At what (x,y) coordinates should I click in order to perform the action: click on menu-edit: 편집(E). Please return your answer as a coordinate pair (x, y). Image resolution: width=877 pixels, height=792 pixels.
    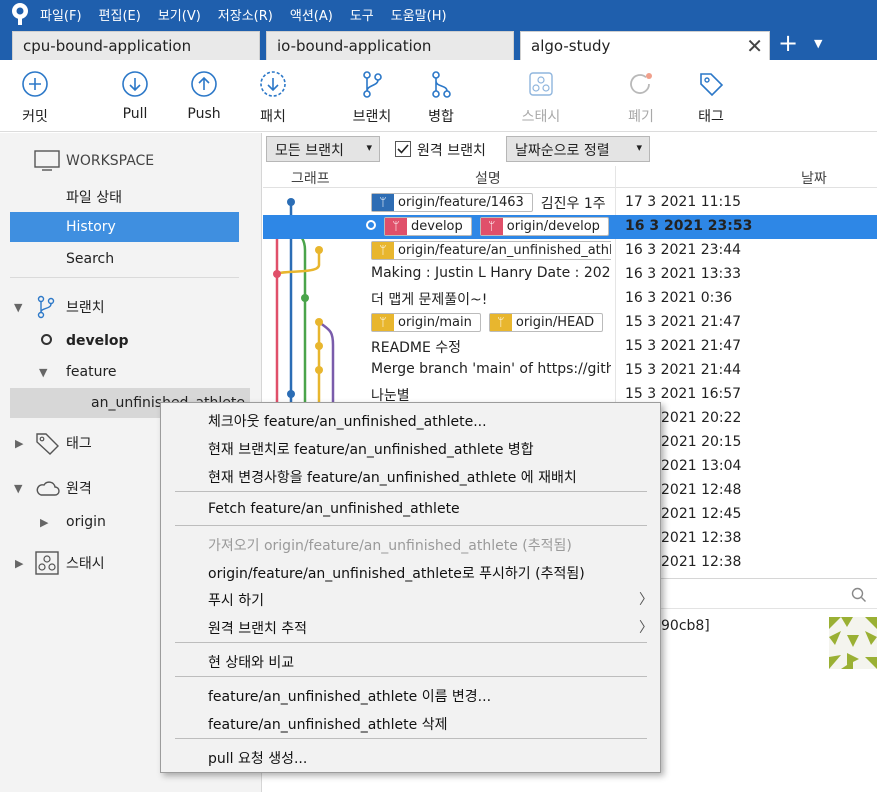
    Looking at the image, I should click on (120, 14).